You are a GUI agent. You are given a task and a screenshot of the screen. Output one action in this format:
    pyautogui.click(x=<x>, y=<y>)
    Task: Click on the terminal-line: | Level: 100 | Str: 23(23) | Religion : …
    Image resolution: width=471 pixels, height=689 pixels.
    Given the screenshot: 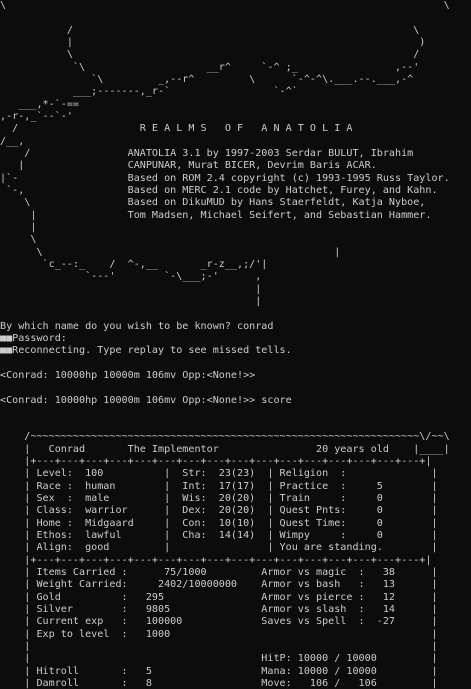 What is the action you would take?
    pyautogui.click(x=219, y=474)
    